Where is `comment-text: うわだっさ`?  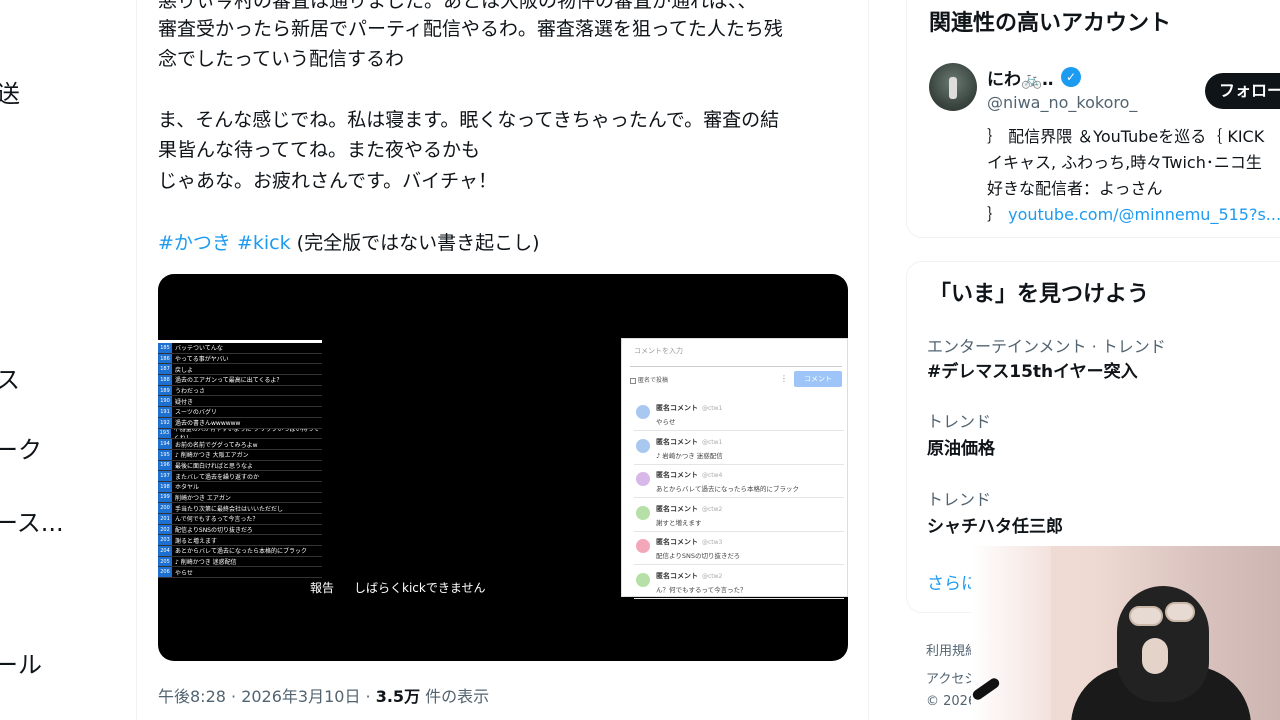
comment-text: うわだっさ is located at coordinates (190, 392).